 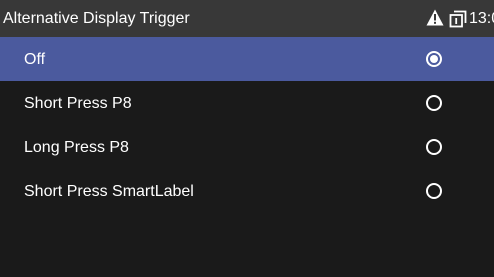 I want to click on option-label: Short Press P8, so click(x=78, y=103).